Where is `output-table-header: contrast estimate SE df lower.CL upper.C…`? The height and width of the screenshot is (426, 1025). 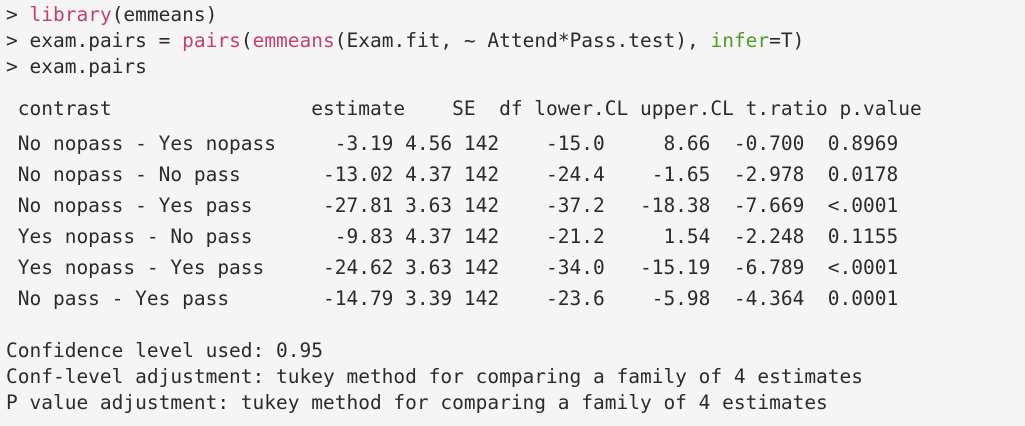
output-table-header: contrast estimate SE df lower.CL upper.C… is located at coordinates (464, 108).